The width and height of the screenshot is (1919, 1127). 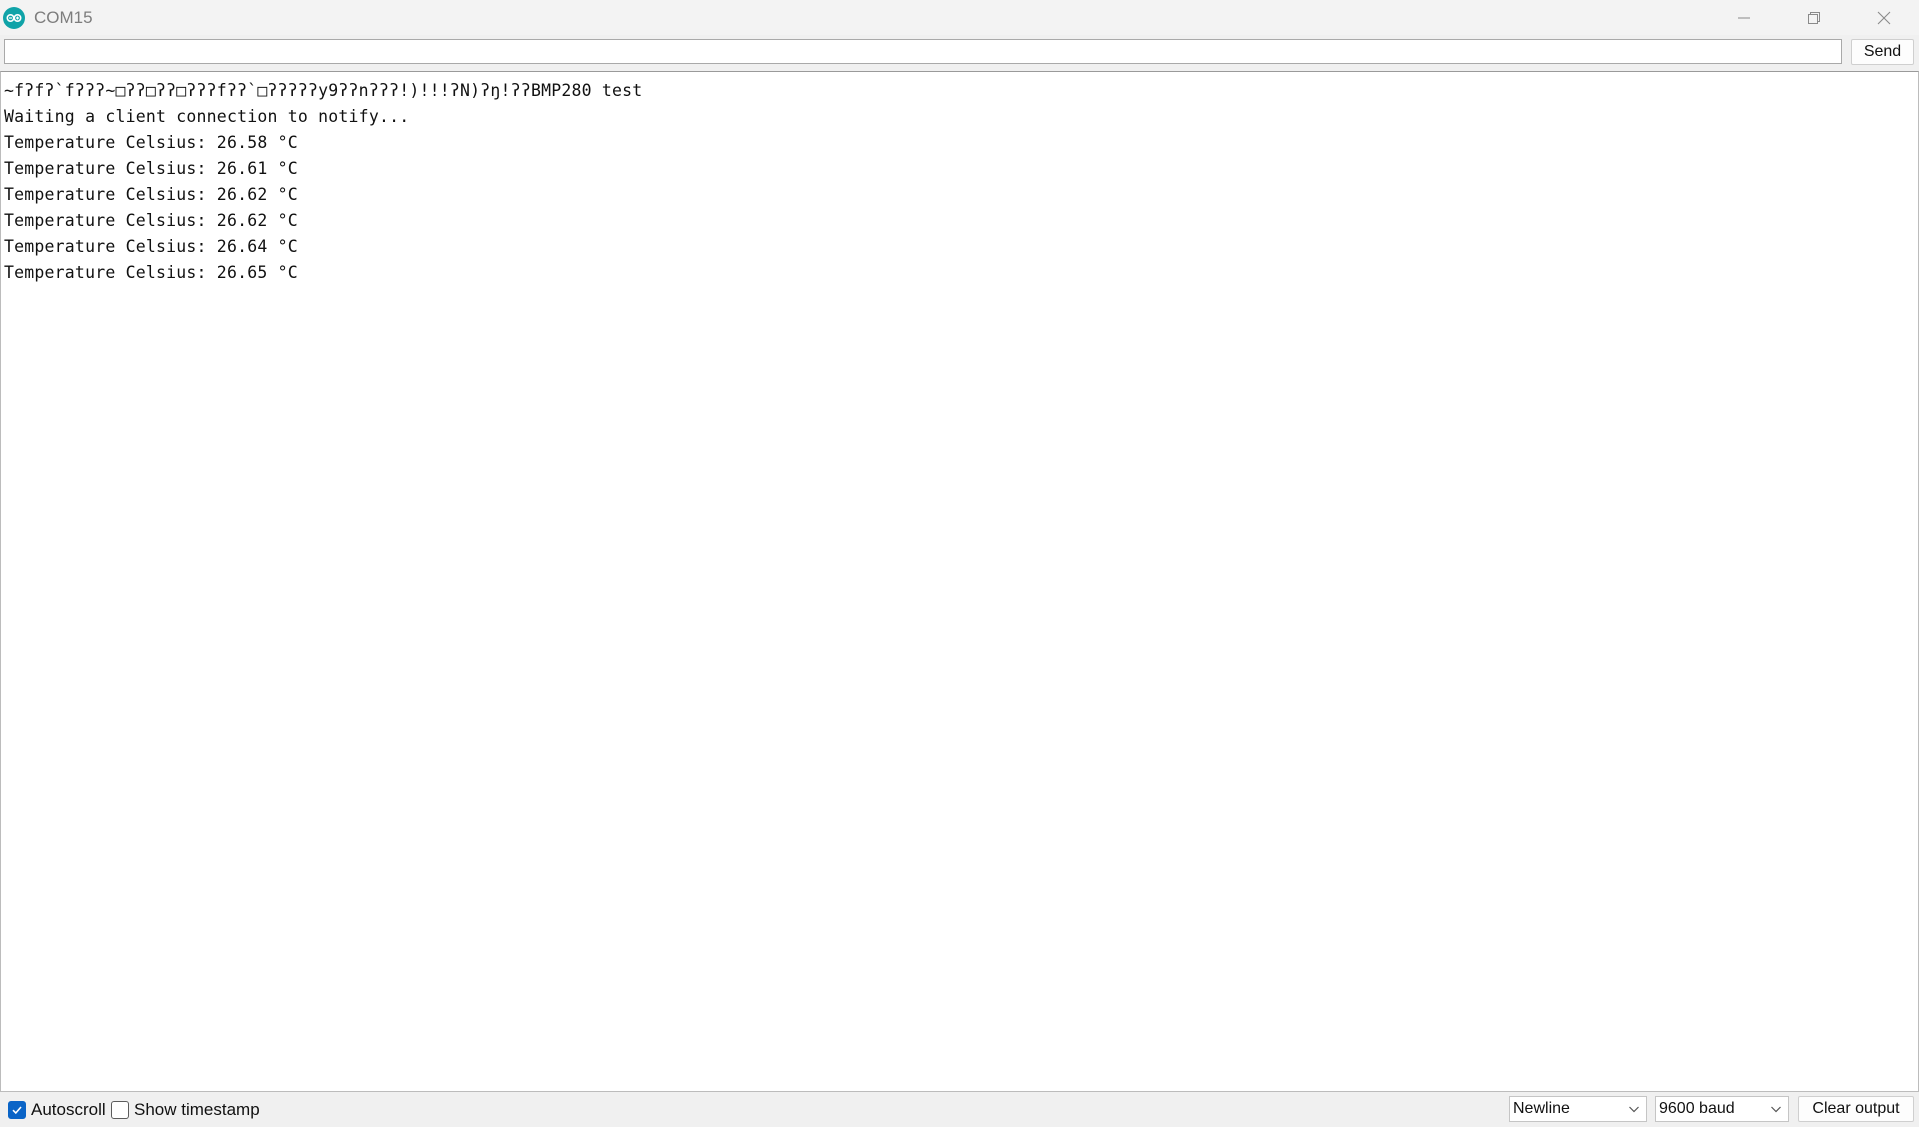 I want to click on title-bar: COM15, so click(x=959, y=17).